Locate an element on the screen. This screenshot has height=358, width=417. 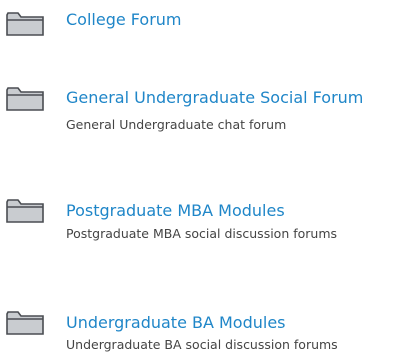
forum-title-link: Undergraduate BA Modules is located at coordinates (176, 323).